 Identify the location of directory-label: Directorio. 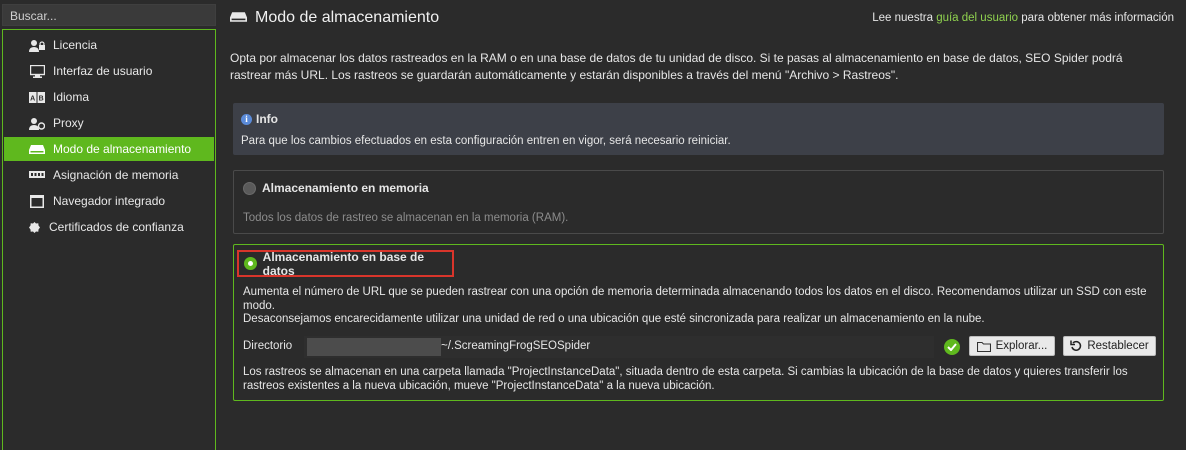
(268, 346).